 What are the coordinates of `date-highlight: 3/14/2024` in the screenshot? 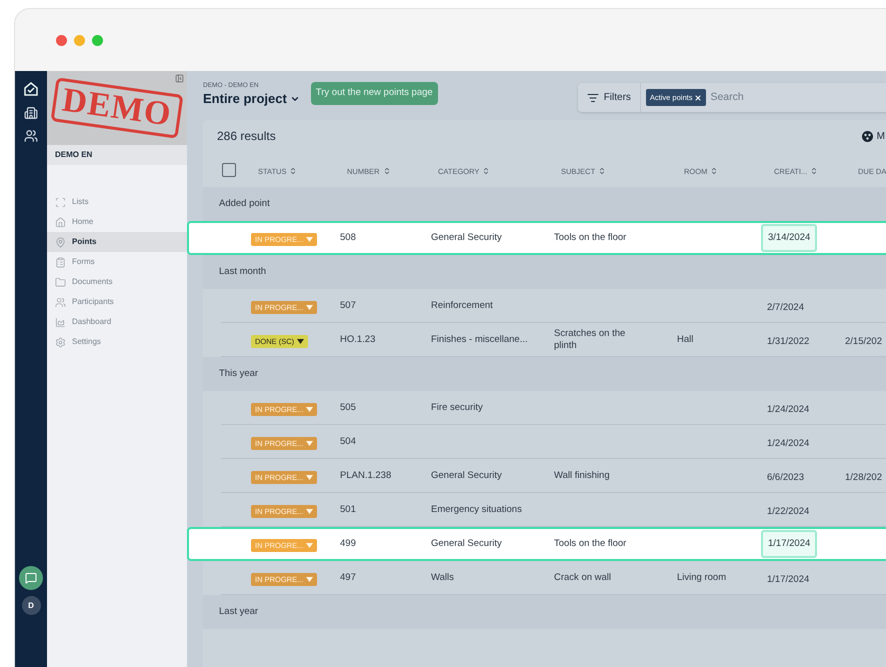 It's located at (789, 238).